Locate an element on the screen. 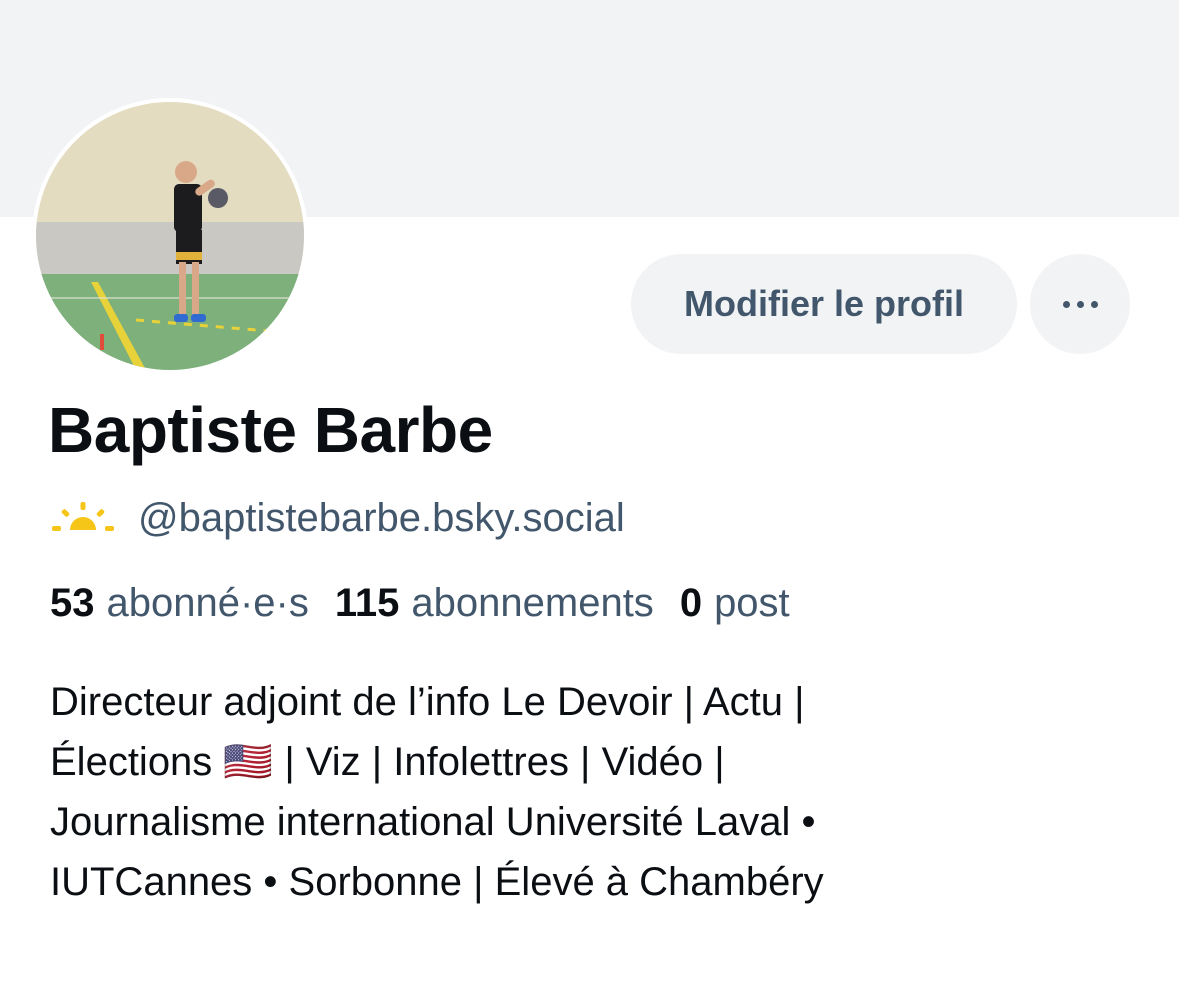  posts-count: 0 is located at coordinates (691, 603).